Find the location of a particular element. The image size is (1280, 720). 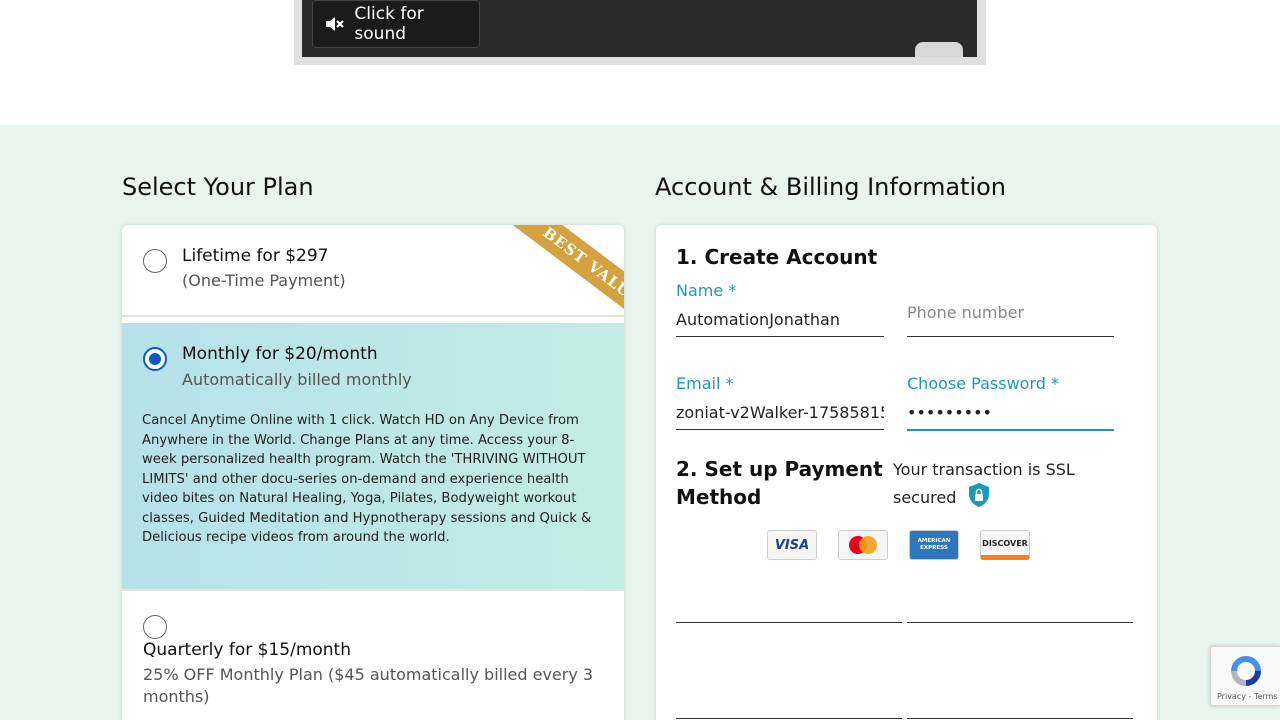

click-for-sound-button: Click for sound is located at coordinates (396, 24).